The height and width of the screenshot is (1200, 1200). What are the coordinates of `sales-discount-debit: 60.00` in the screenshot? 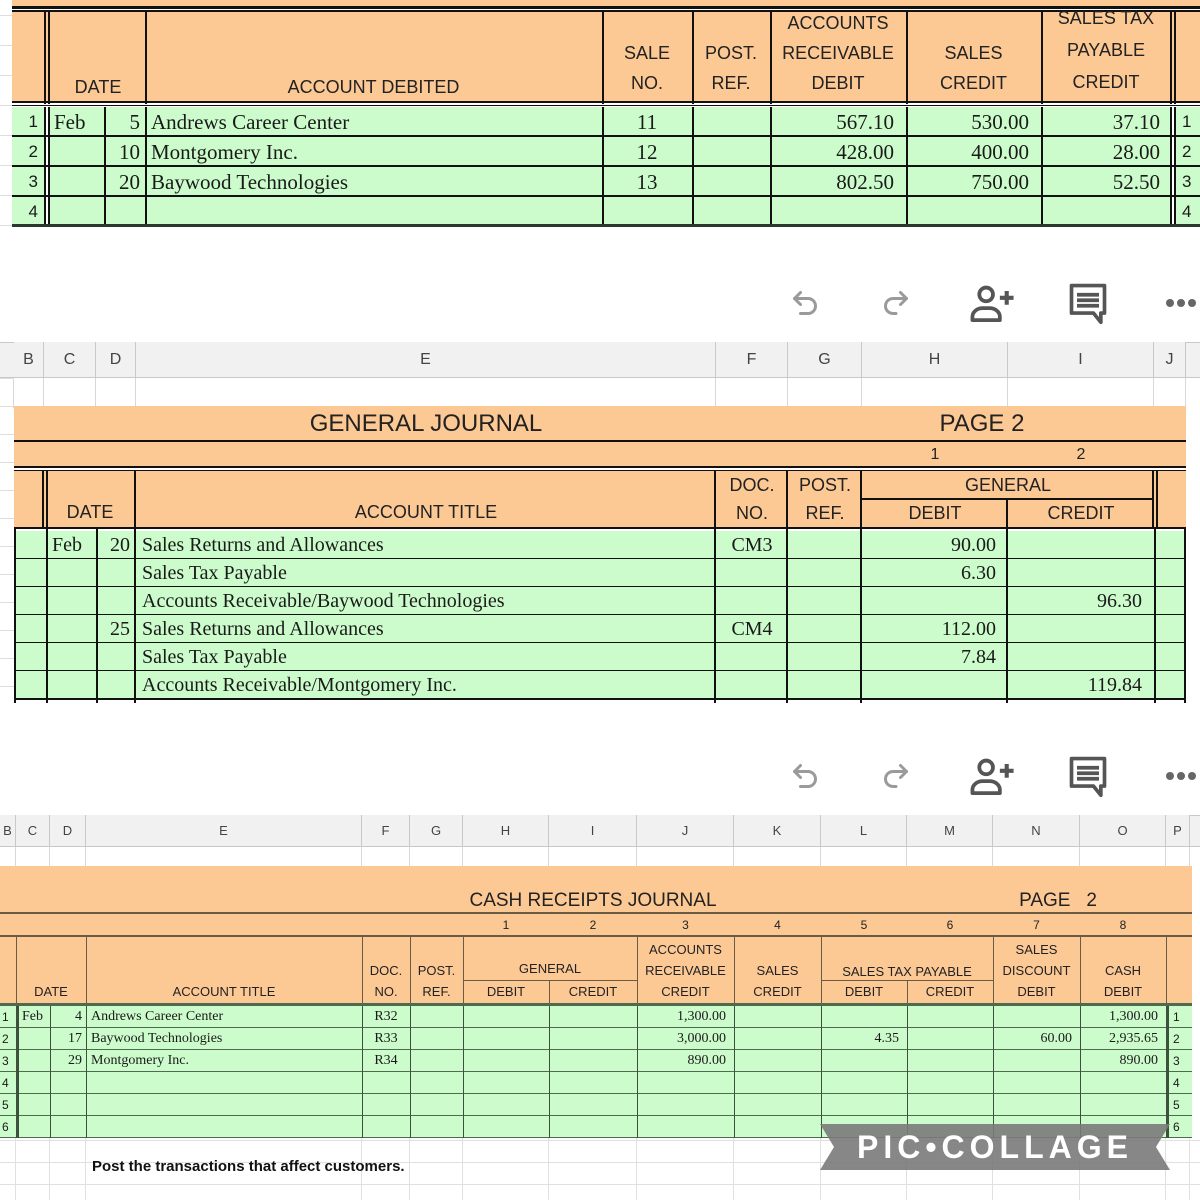 It's located at (1036, 1039).